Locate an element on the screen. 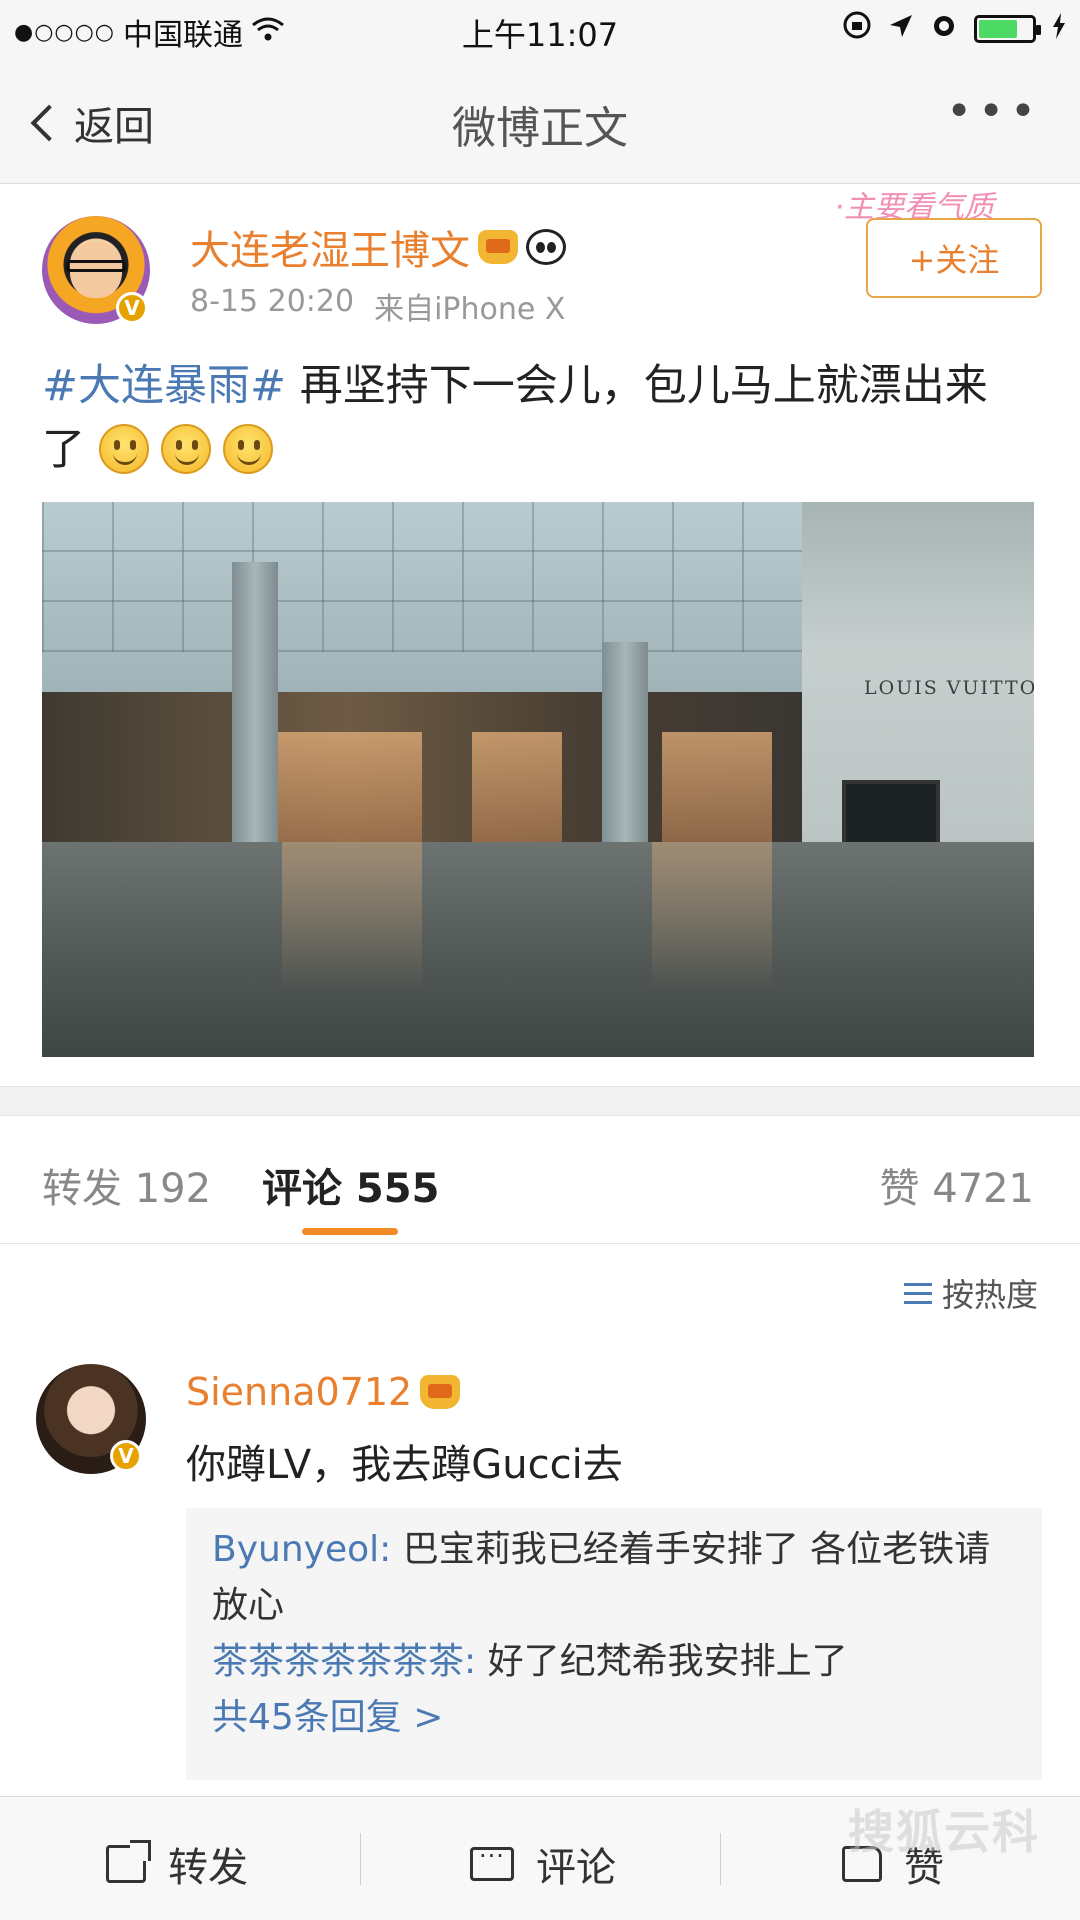 This screenshot has width=1080, height=1920. post-source: 来自iPhone X is located at coordinates (470, 309).